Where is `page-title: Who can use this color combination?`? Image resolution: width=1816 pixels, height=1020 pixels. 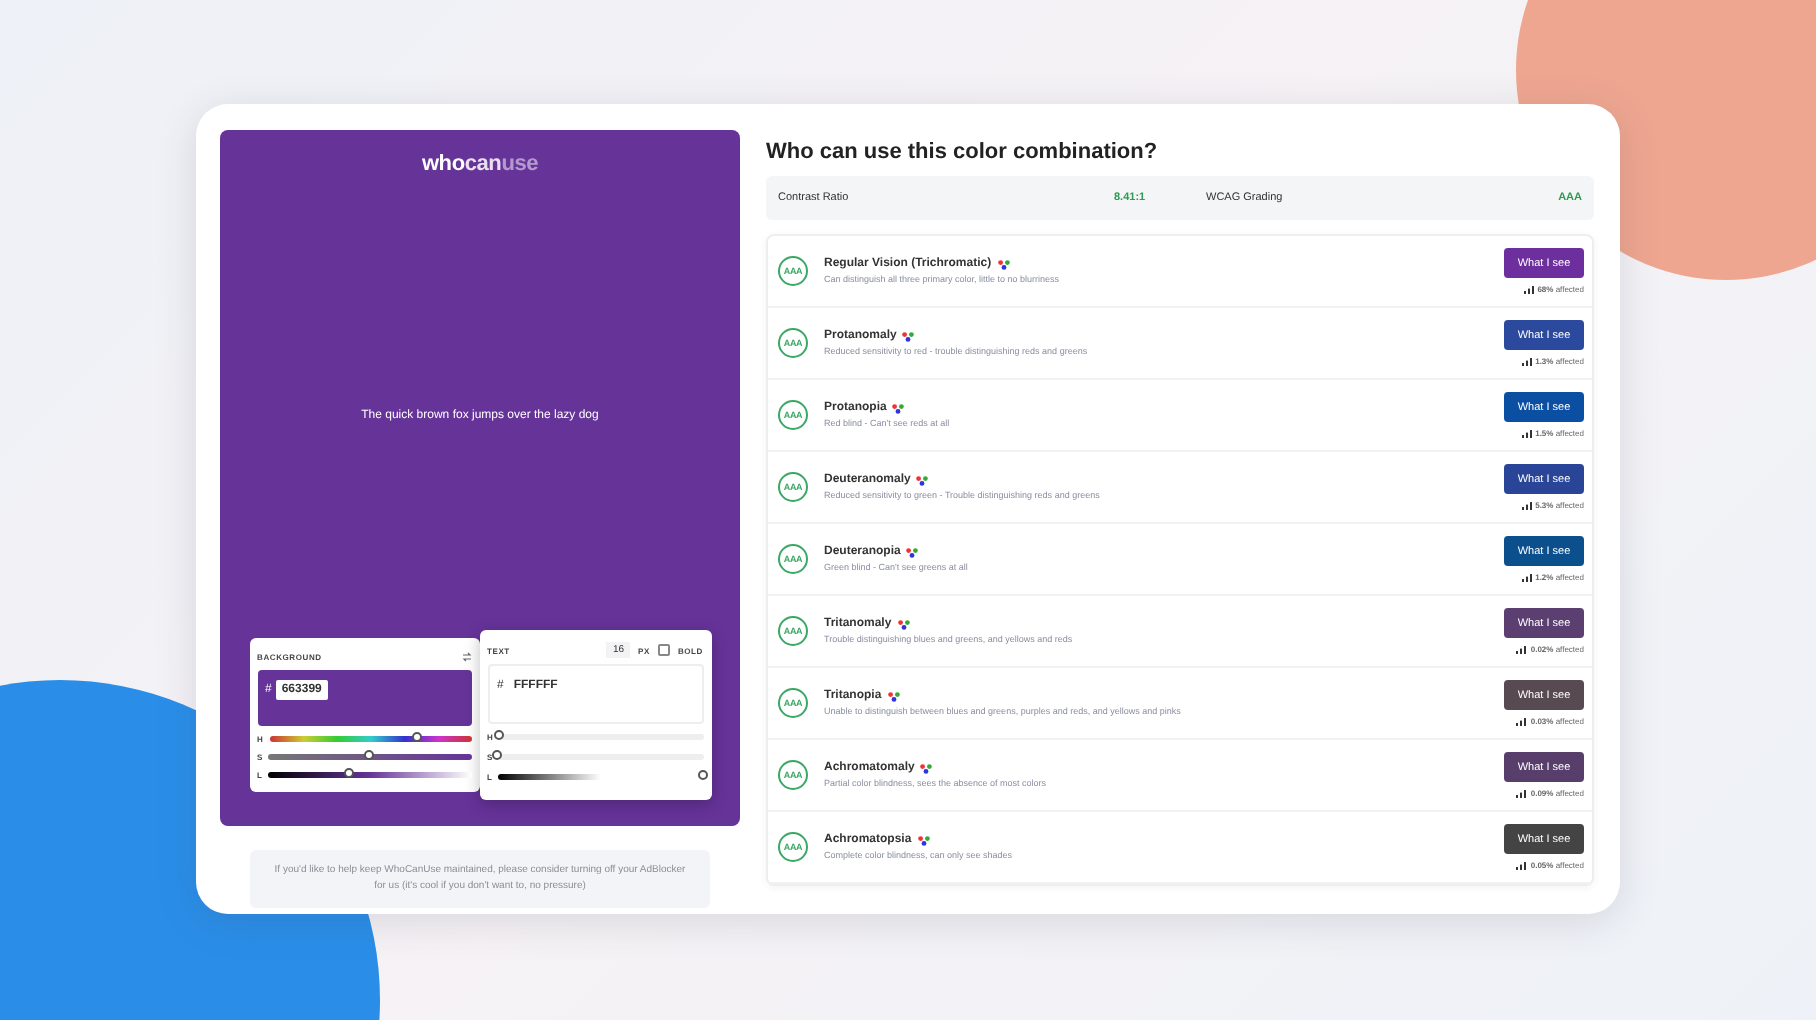
page-title: Who can use this color combination? is located at coordinates (963, 152).